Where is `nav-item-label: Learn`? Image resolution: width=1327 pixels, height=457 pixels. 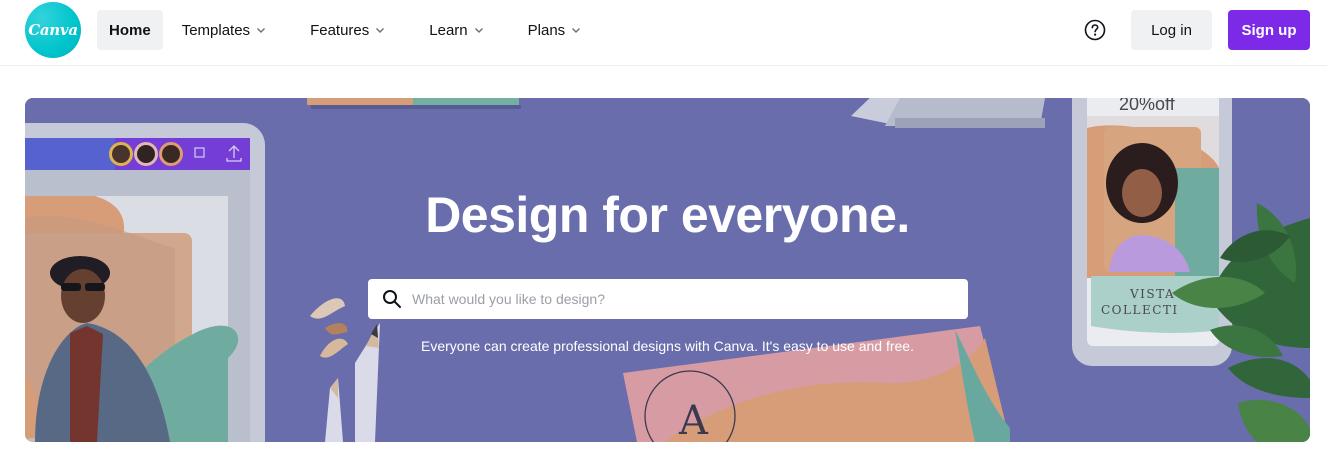 nav-item-label: Learn is located at coordinates (448, 30).